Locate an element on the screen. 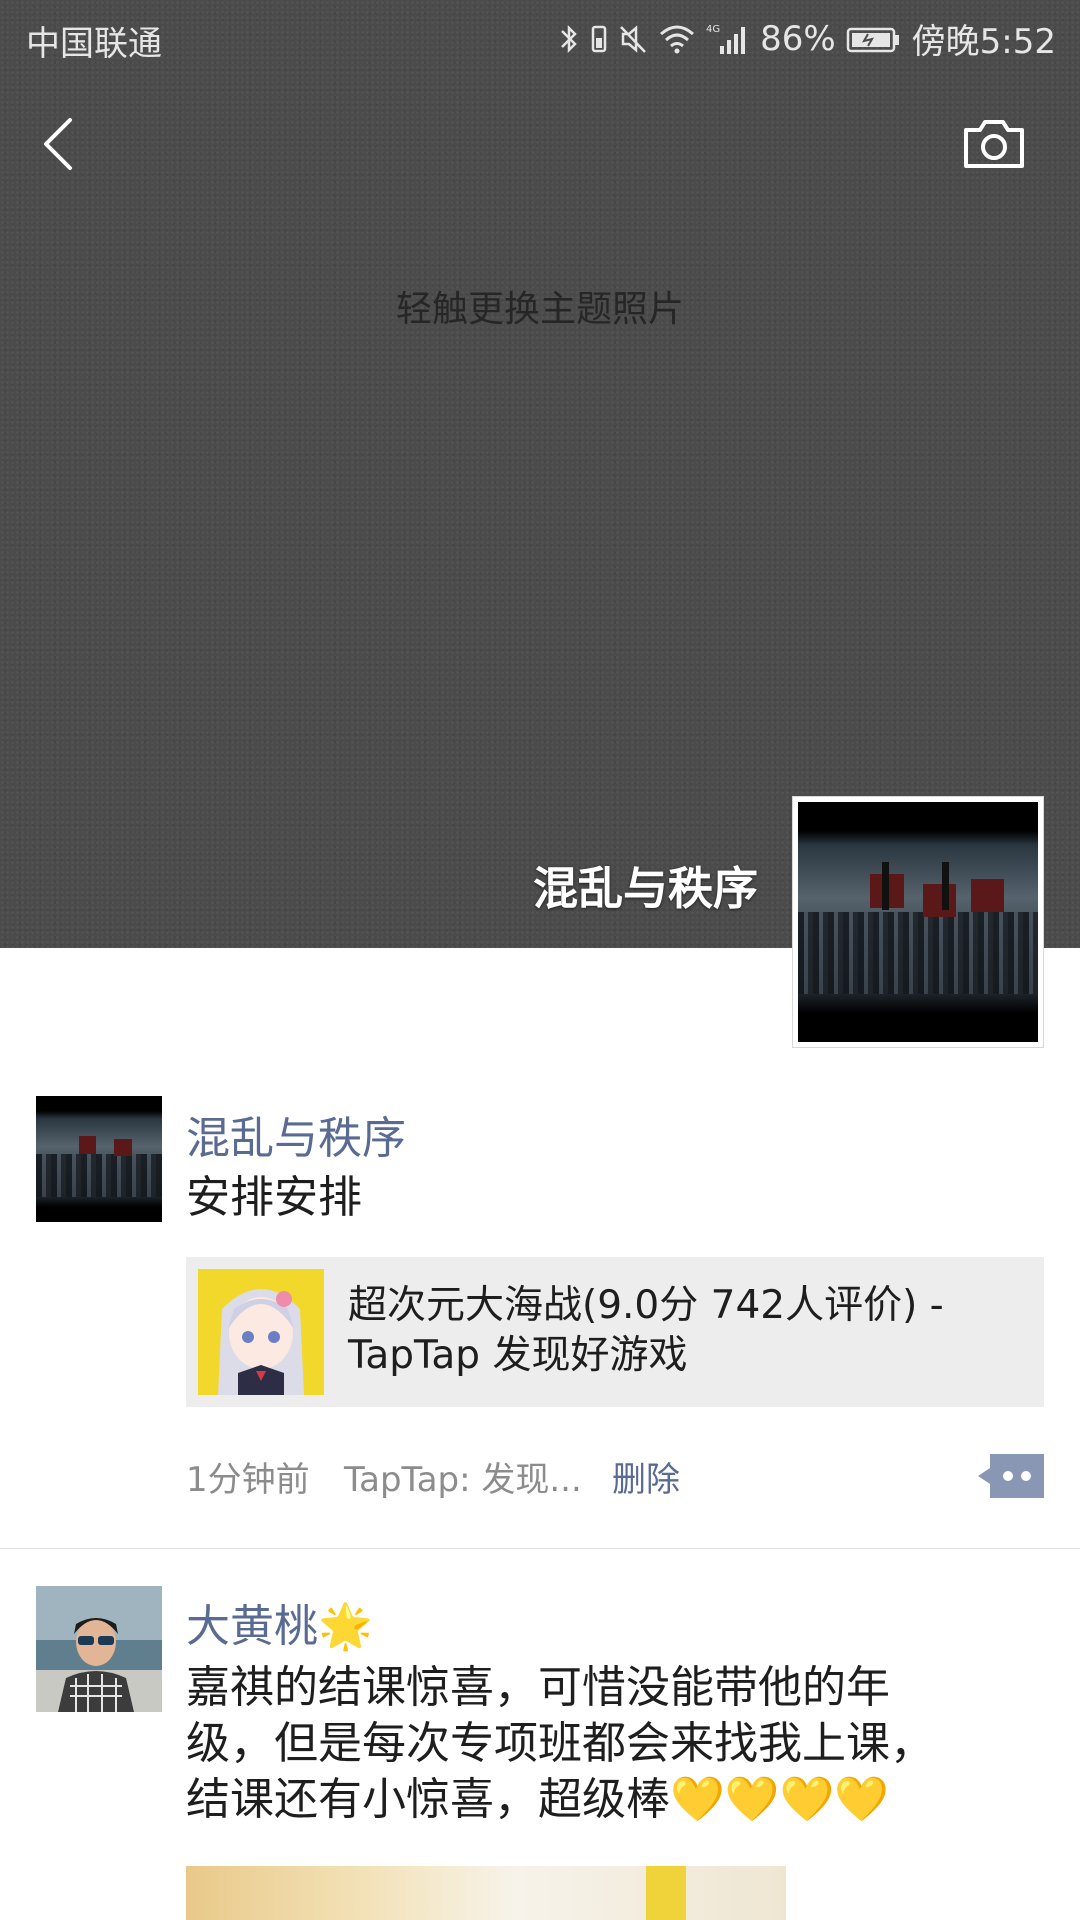 This screenshot has height=1920, width=1080. status-bar: 中国联通 4G 86% 傍晚5:52 is located at coordinates (540, 38).